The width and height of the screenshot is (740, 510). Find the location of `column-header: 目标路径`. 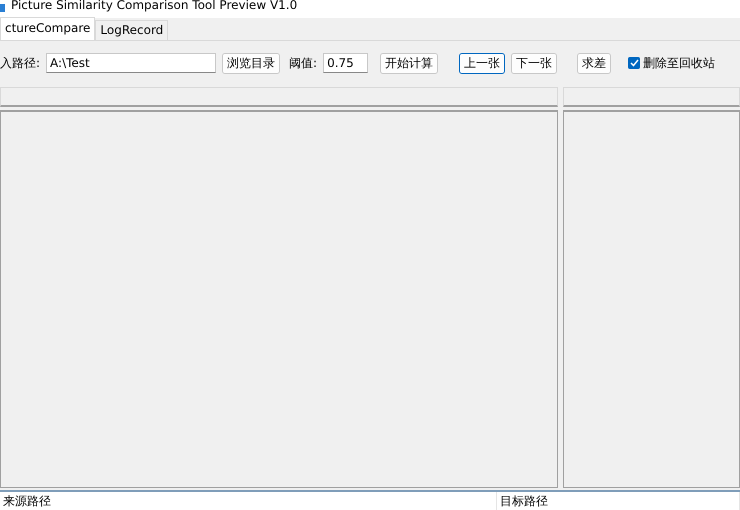

column-header: 目标路径 is located at coordinates (618, 501).